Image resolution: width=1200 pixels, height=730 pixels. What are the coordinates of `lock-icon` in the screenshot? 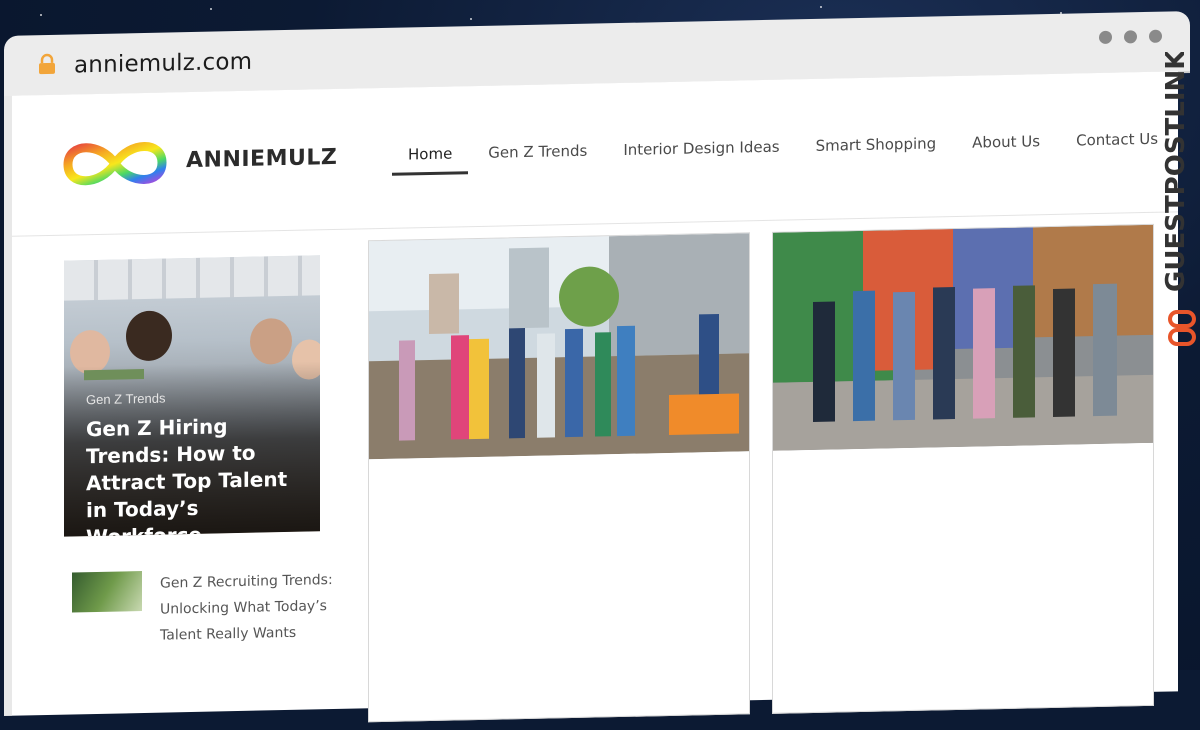 It's located at (47, 64).